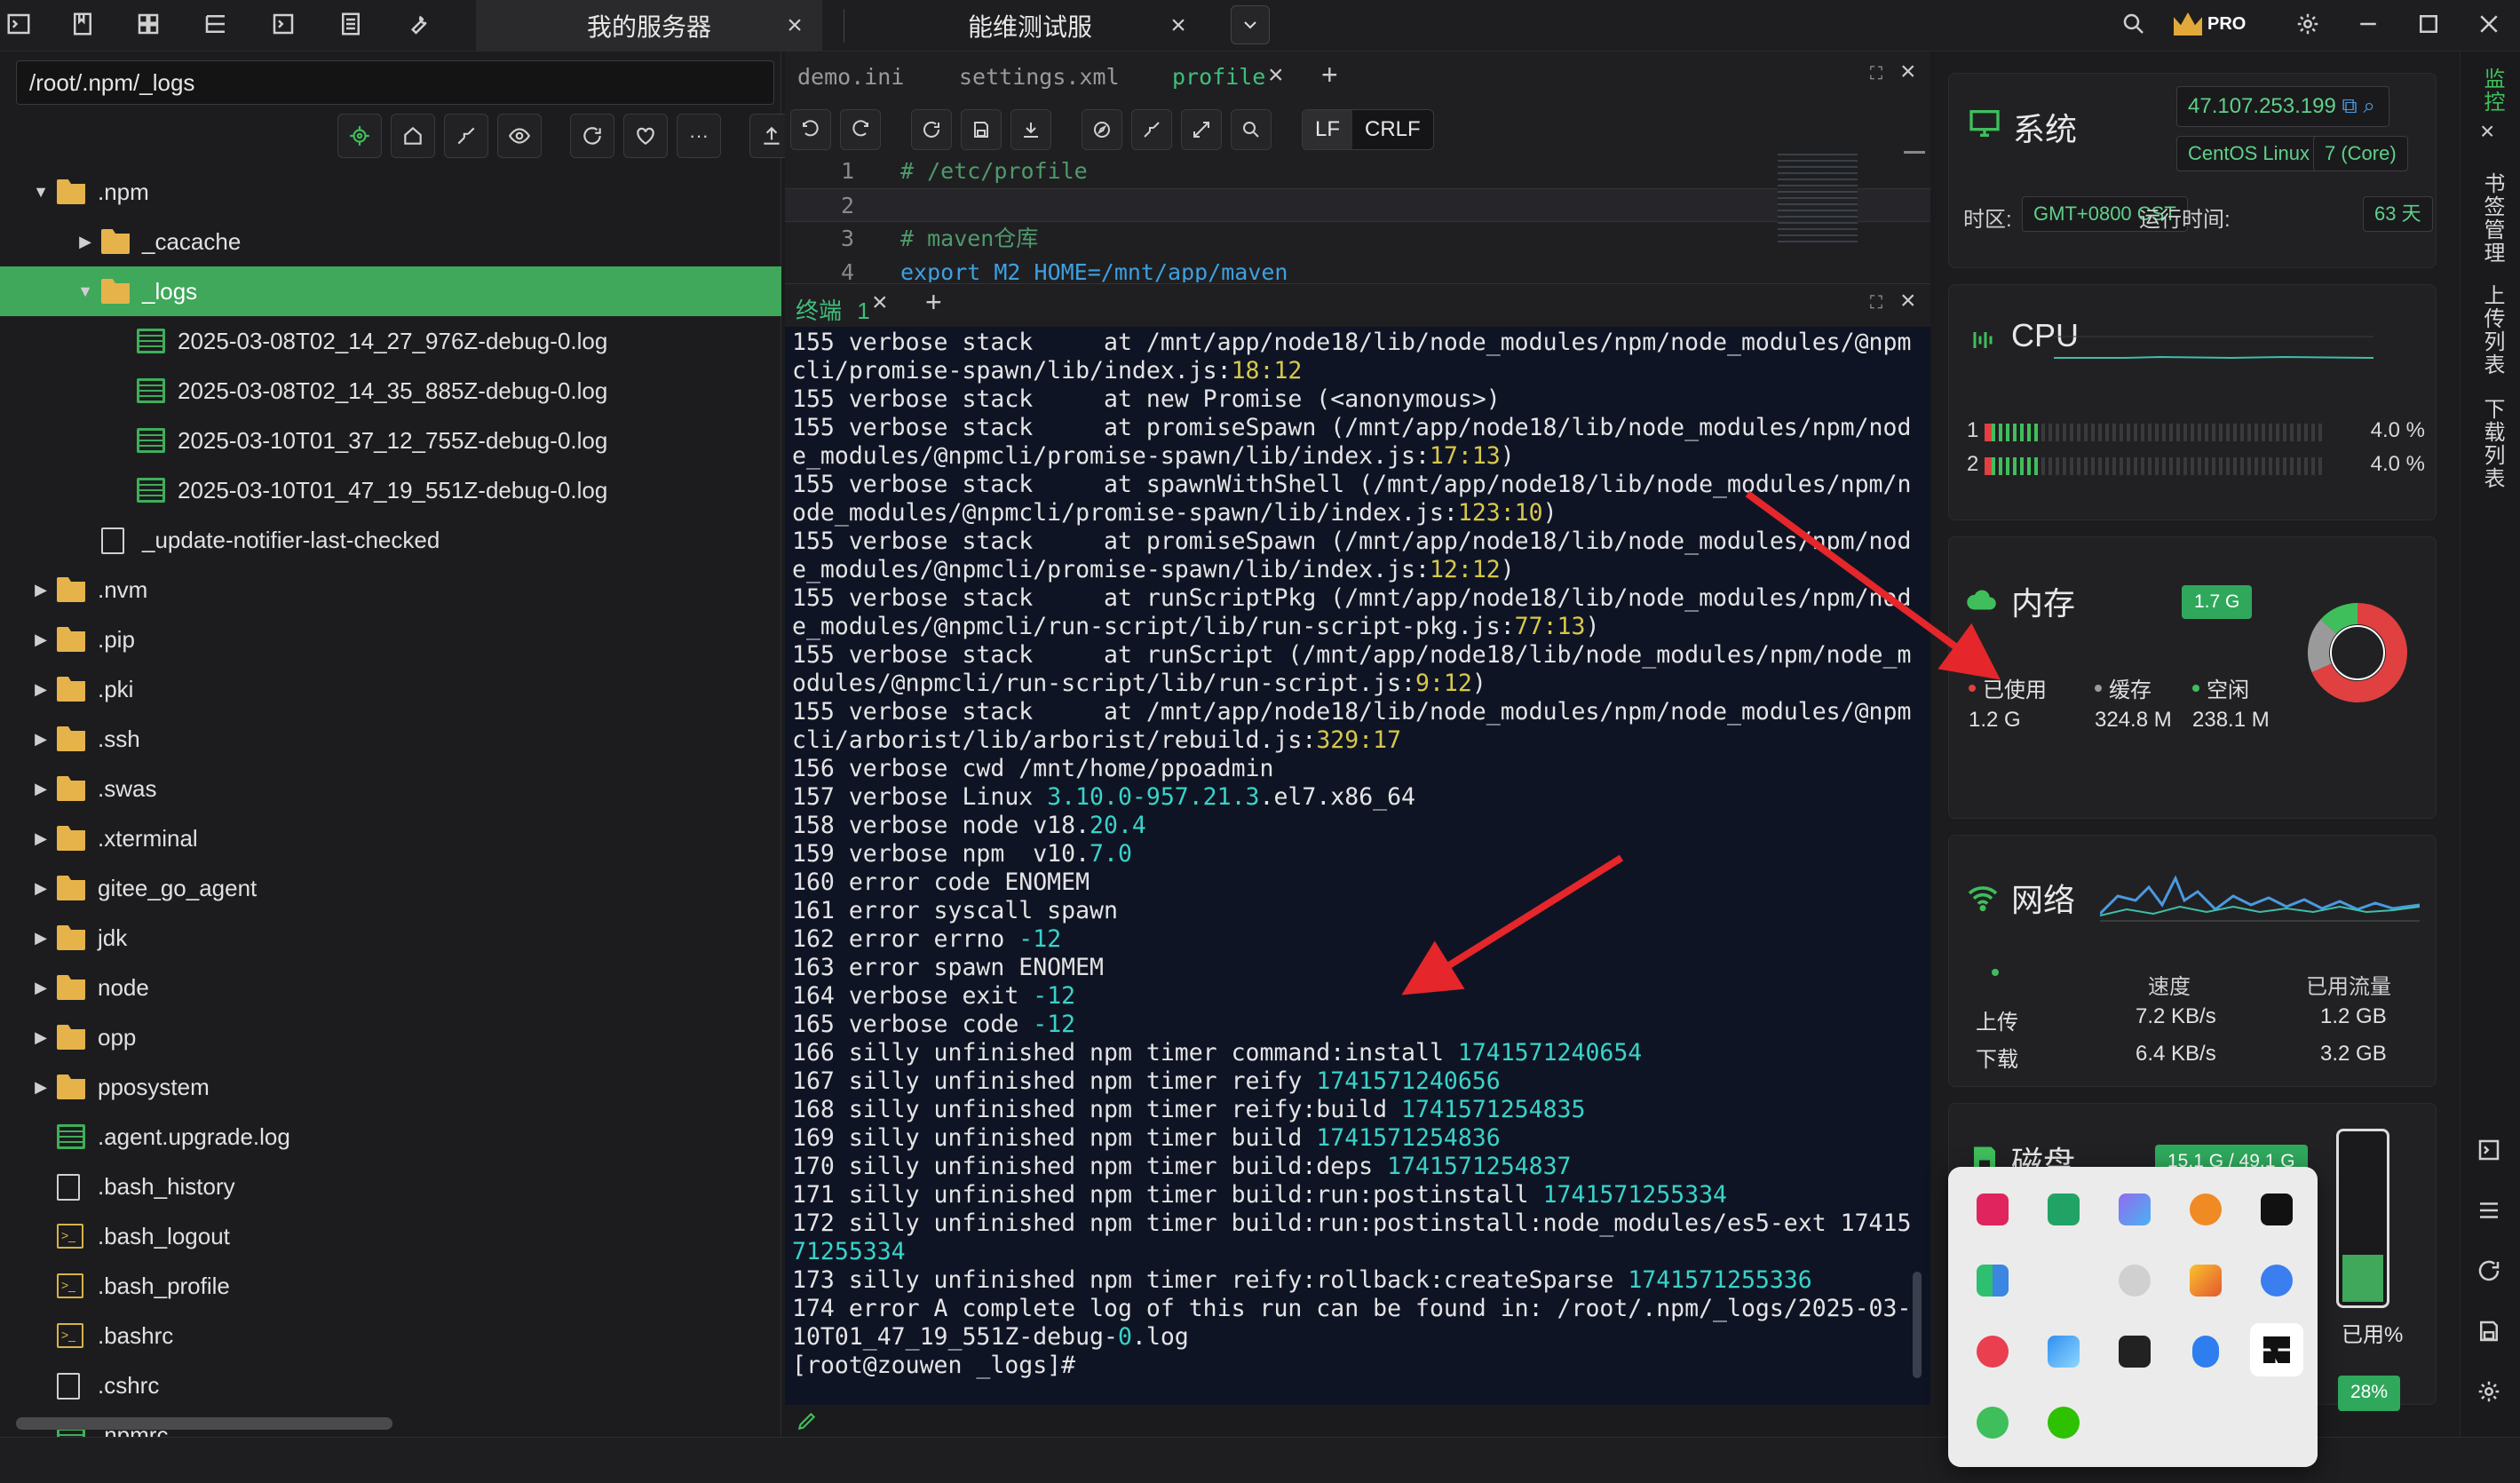 This screenshot has width=2520, height=1483. I want to click on tree-item: ▼ .npm, so click(390, 192).